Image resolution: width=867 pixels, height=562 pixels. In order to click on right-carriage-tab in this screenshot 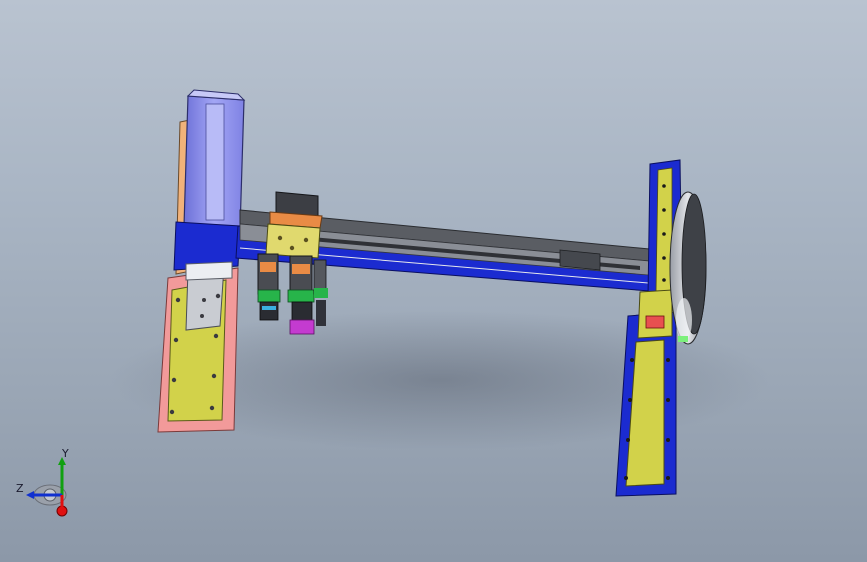, I will do `click(655, 322)`.